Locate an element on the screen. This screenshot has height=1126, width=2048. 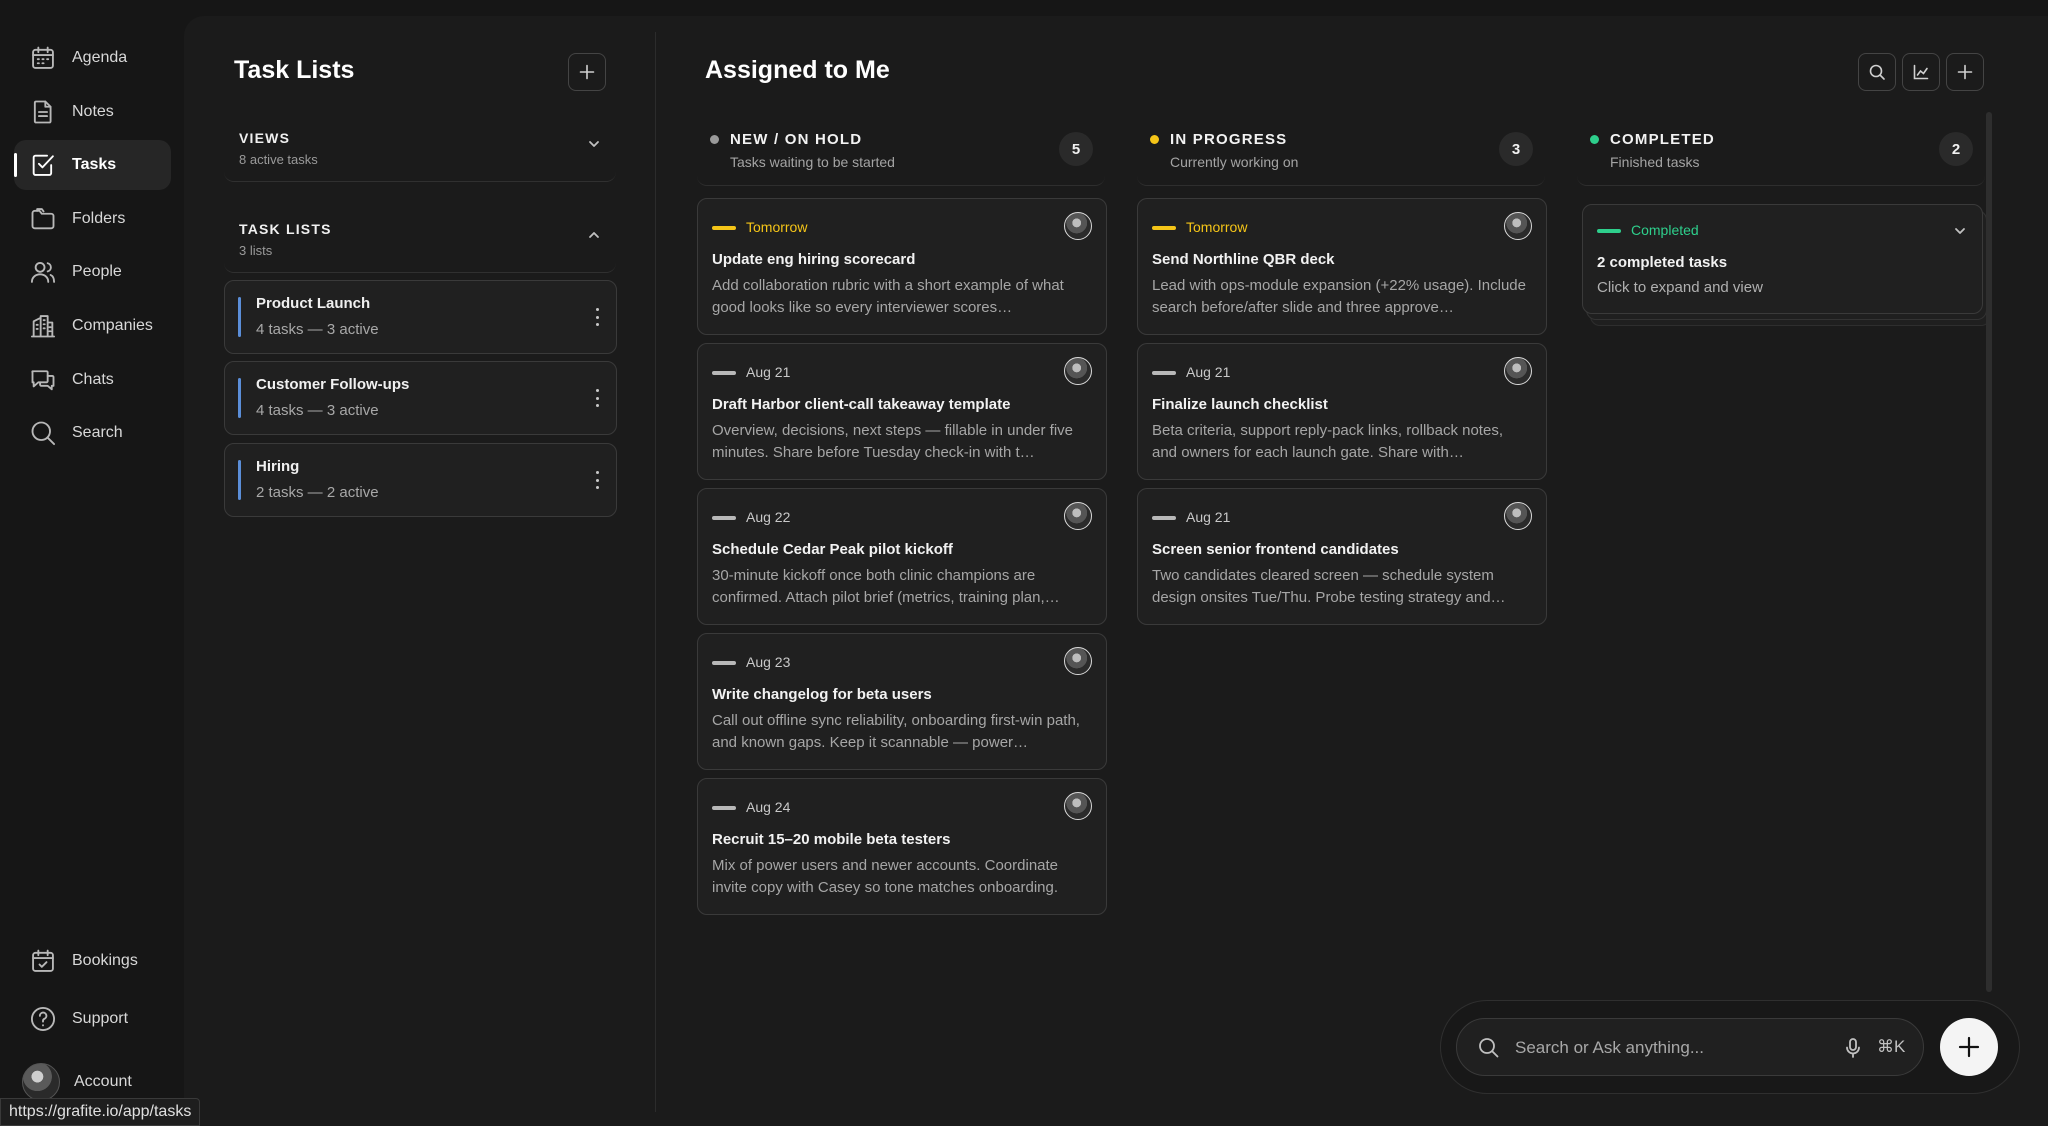
new-item-button is located at coordinates (1969, 1047).